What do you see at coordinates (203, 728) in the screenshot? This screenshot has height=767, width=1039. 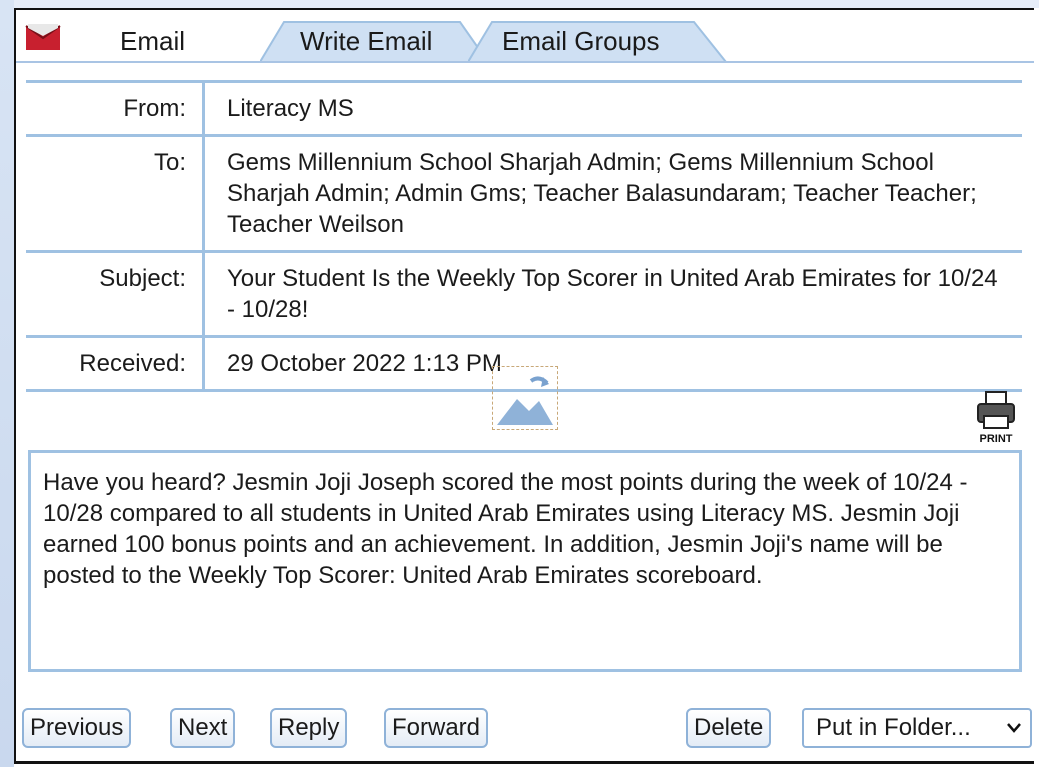 I see `next-button: Next` at bounding box center [203, 728].